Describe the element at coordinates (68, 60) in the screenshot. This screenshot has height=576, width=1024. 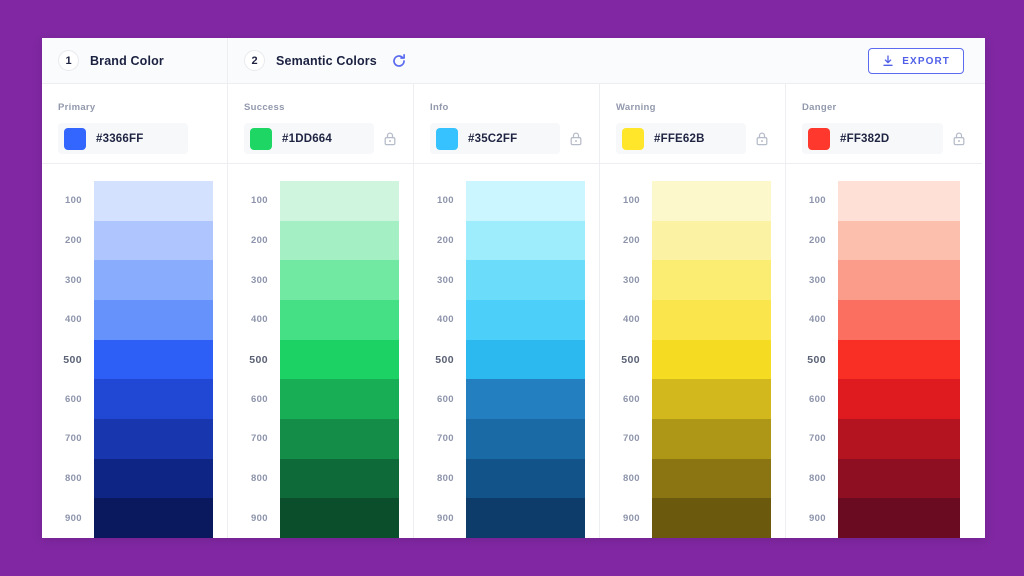
I see `step-1-badge: 1` at that location.